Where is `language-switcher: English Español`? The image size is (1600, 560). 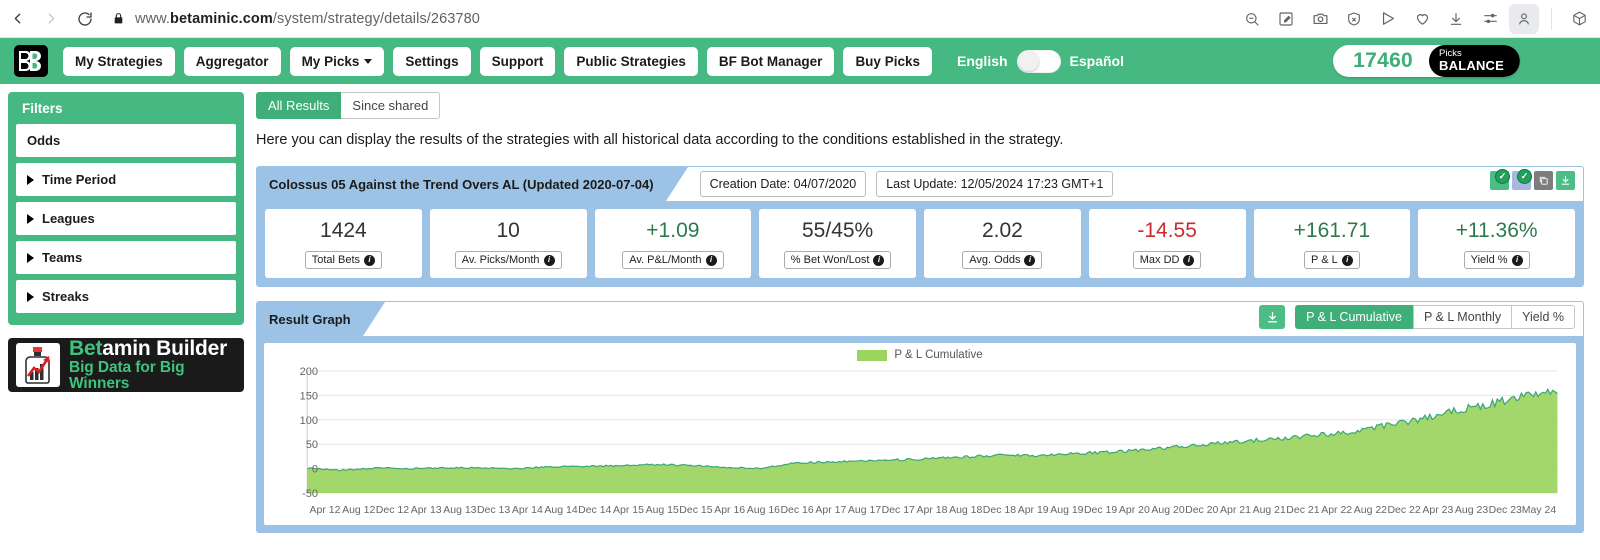 language-switcher: English Español is located at coordinates (1040, 61).